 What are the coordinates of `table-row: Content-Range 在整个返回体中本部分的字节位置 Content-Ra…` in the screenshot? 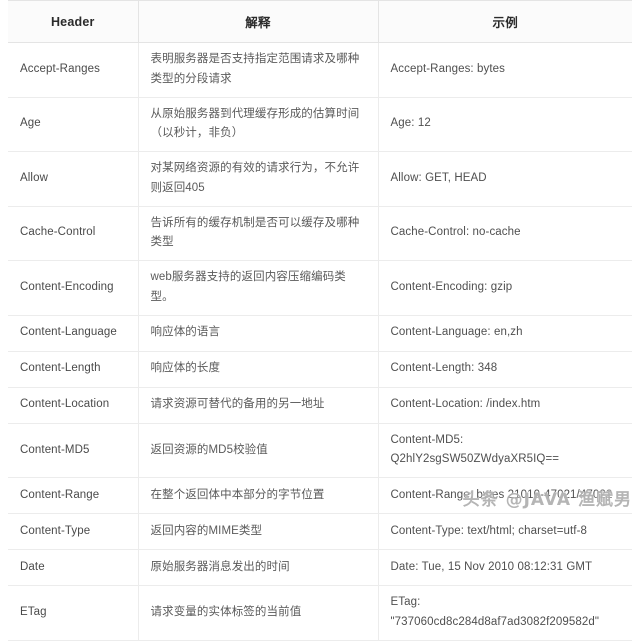 It's located at (320, 496).